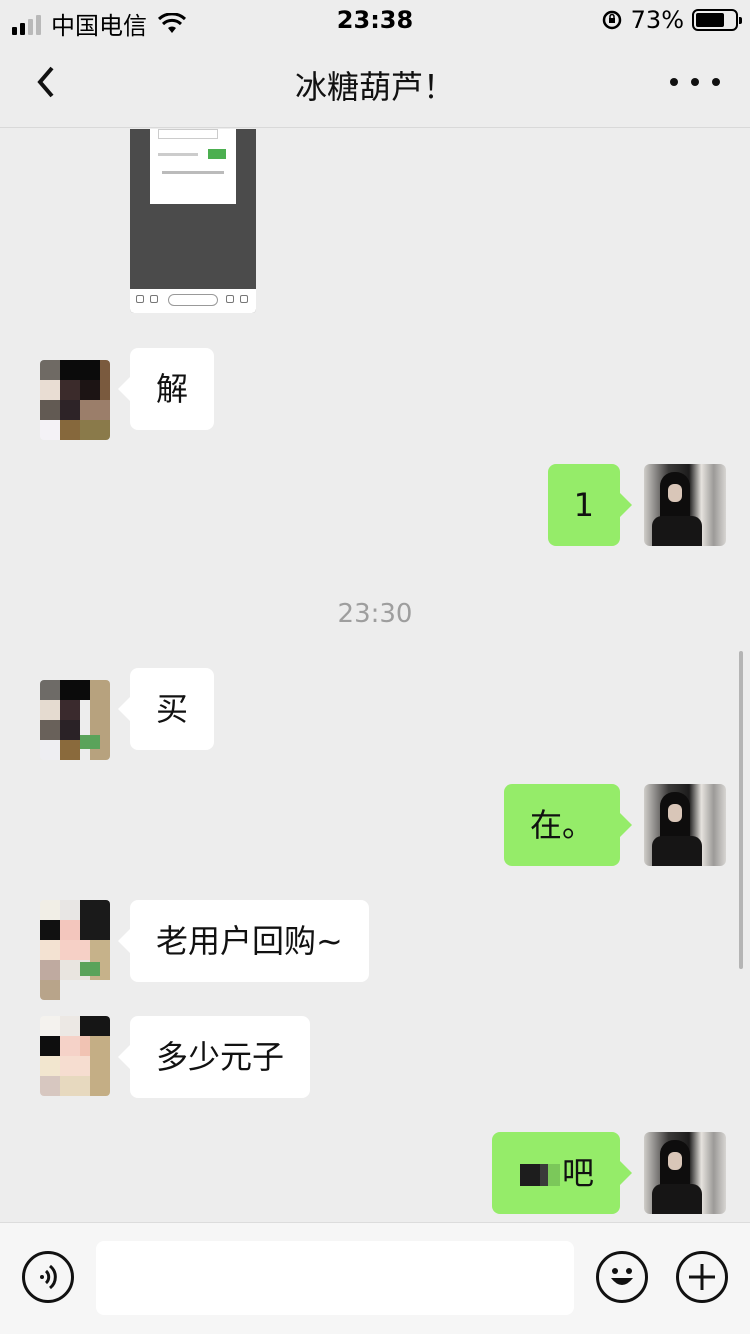  I want to click on chat-timestamp: 23:30, so click(375, 614).